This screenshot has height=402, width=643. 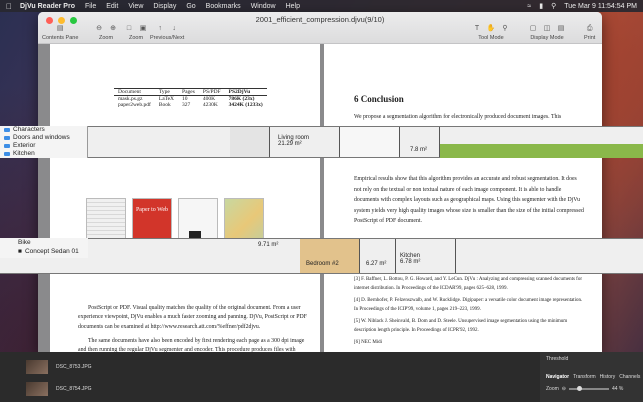 I want to click on floorplan-cell: Living room 21.29 m², so click(x=305, y=142).